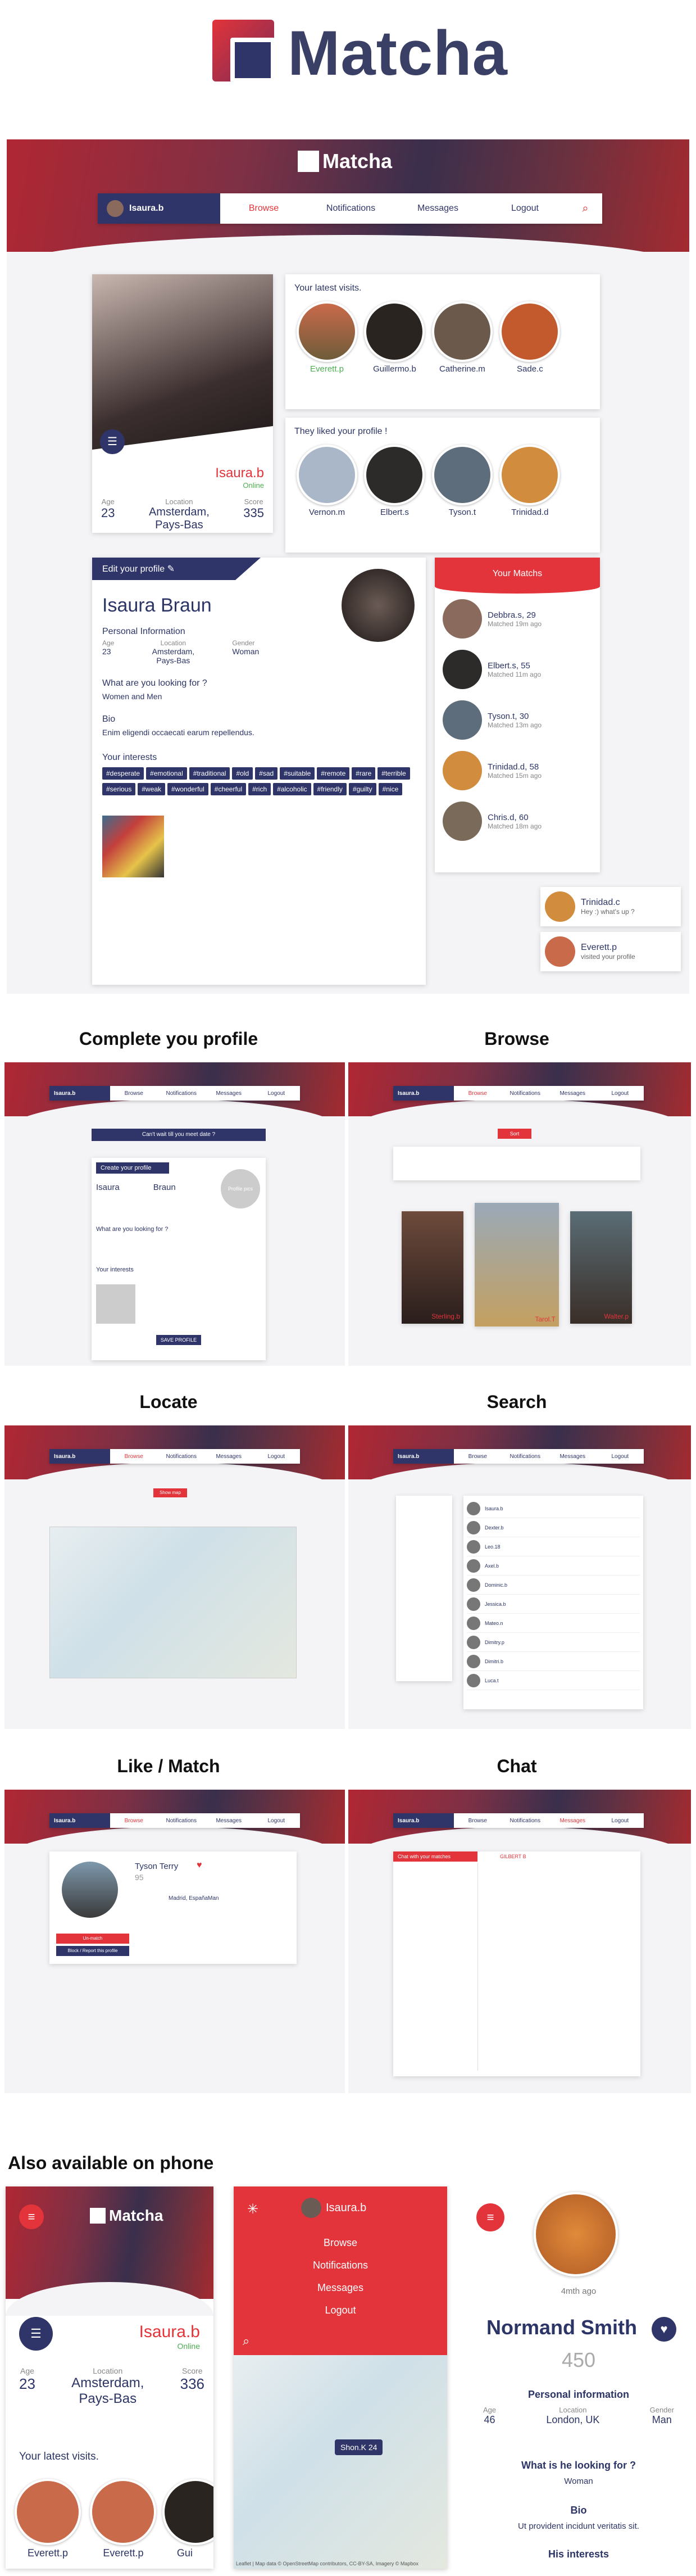 The height and width of the screenshot is (2576, 696). Describe the element at coordinates (168, 1766) in the screenshot. I see `section-title-like: Like / Match` at that location.